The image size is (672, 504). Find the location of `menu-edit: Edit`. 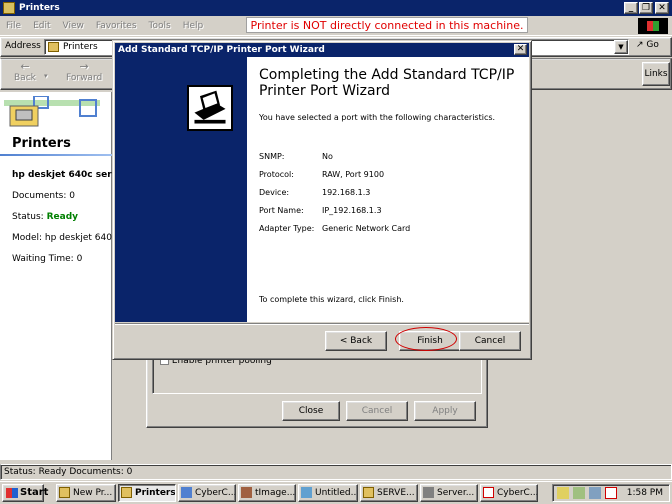

menu-edit: Edit is located at coordinates (41, 26).